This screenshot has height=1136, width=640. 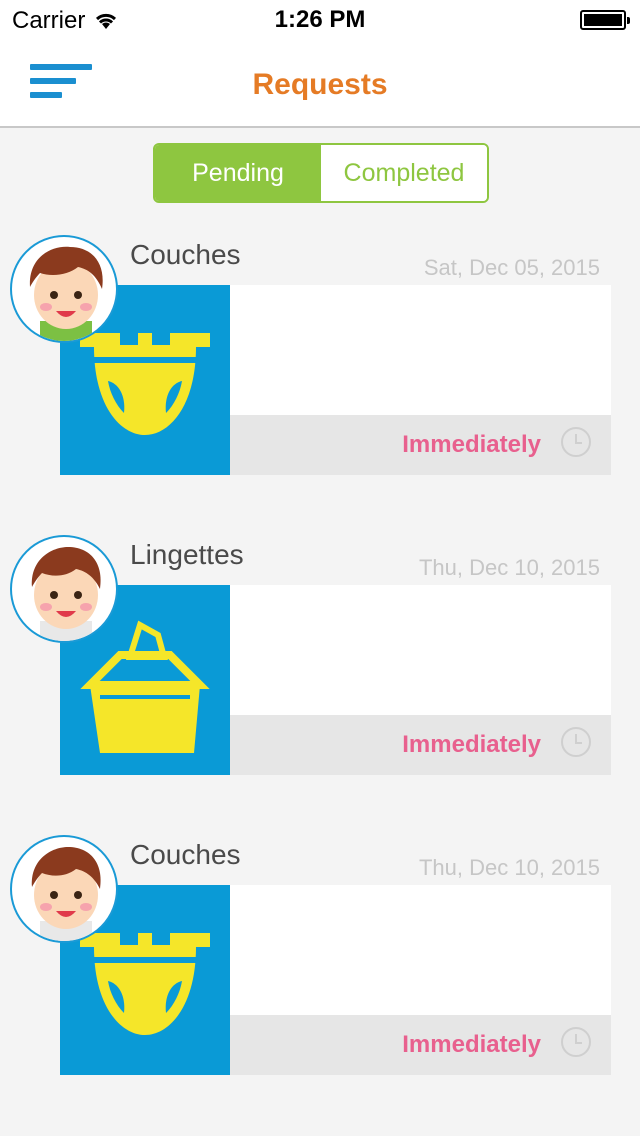 I want to click on status-segmented-control: Pending Completed, so click(x=321, y=173).